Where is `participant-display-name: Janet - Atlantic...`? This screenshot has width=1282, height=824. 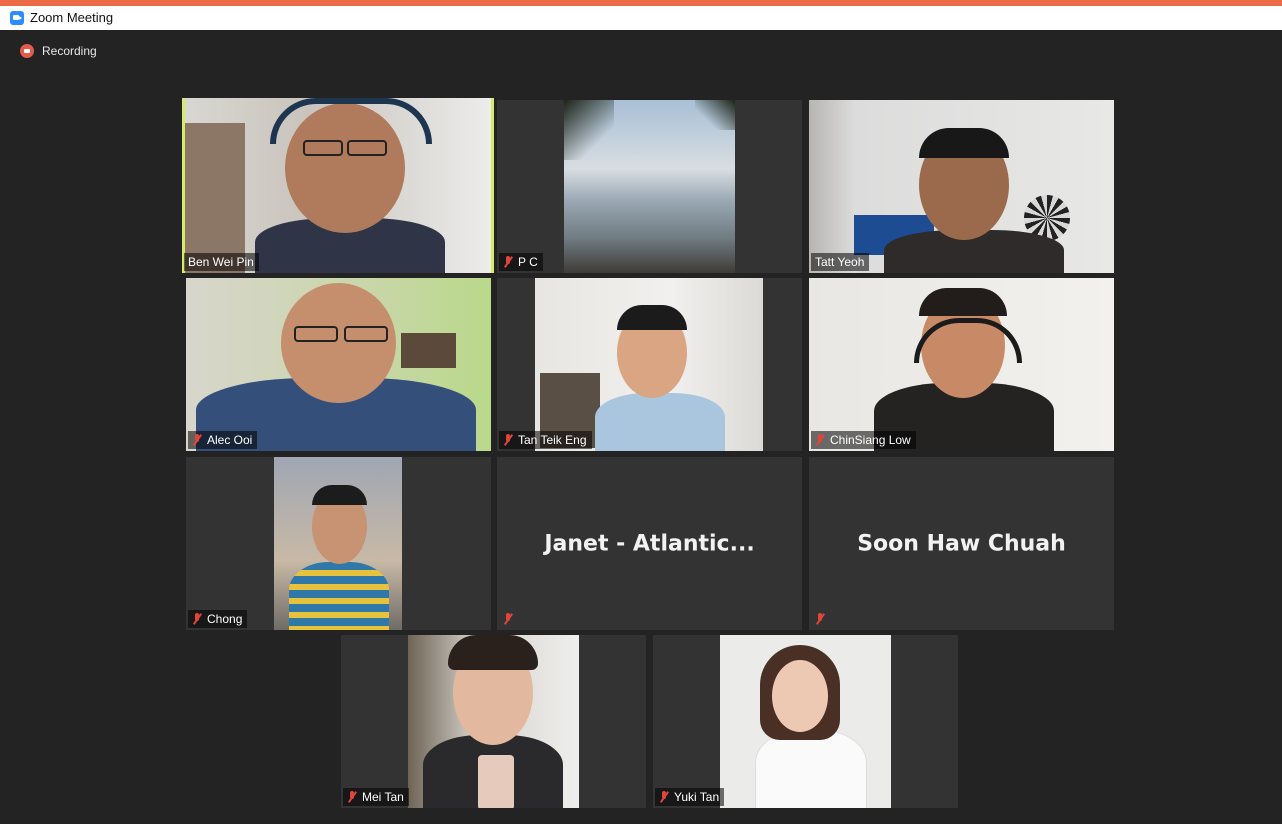
participant-display-name: Janet - Atlantic... is located at coordinates (649, 543).